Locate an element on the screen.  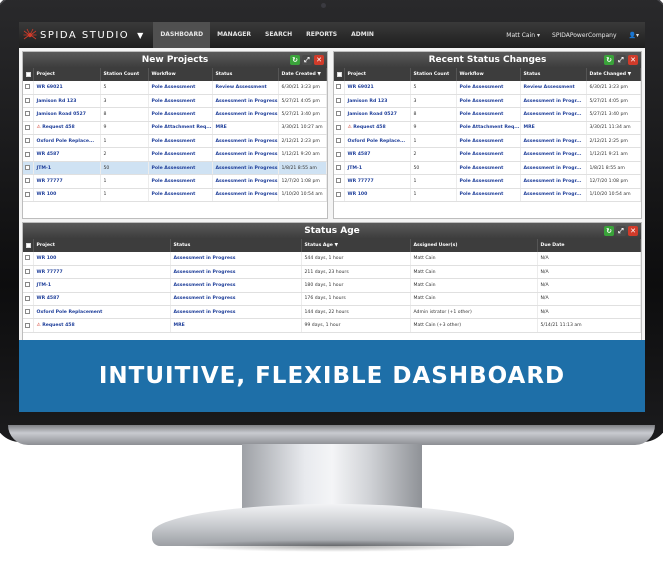
table-cell: WR 69021 is located at coordinates (67, 88).